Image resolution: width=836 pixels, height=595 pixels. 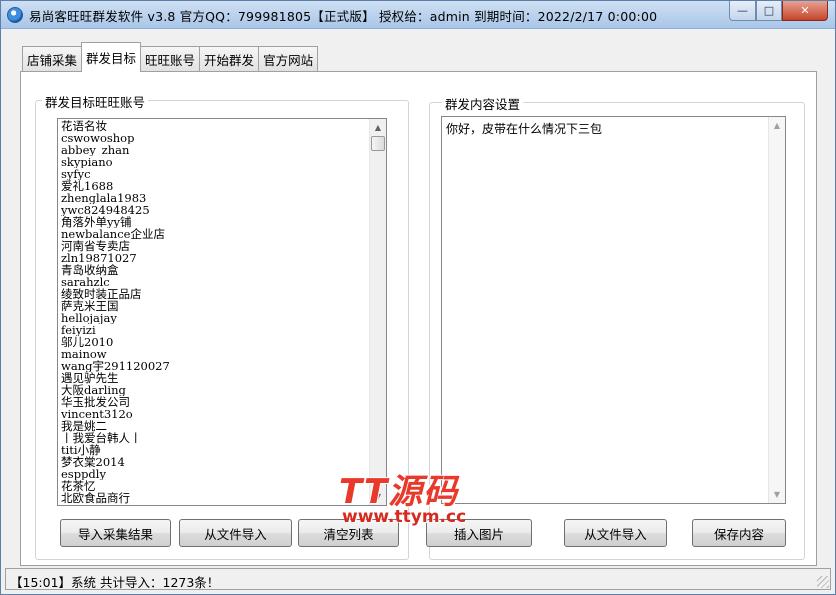 What do you see at coordinates (213, 138) in the screenshot?
I see `list-item: cswowoshop` at bounding box center [213, 138].